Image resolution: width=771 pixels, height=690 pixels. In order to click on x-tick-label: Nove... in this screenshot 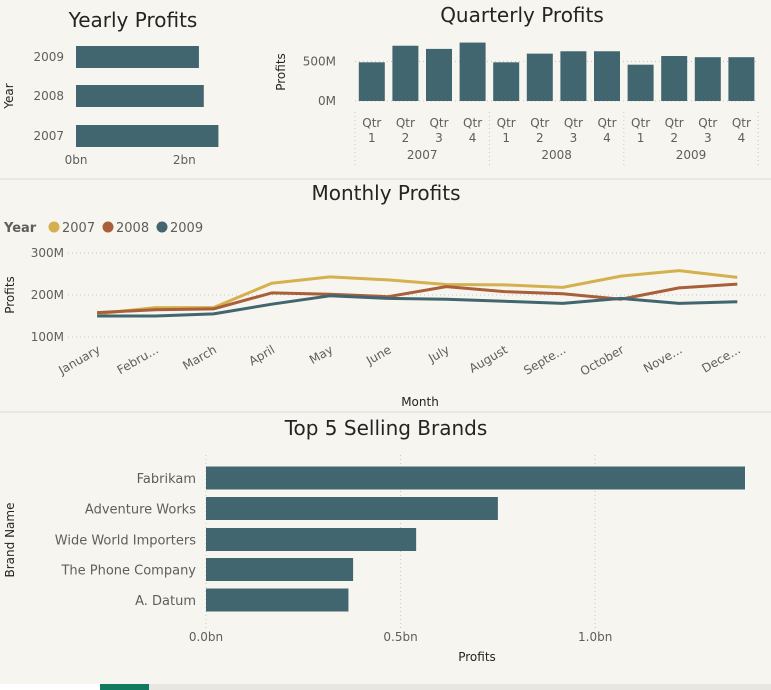, I will do `click(663, 358)`.